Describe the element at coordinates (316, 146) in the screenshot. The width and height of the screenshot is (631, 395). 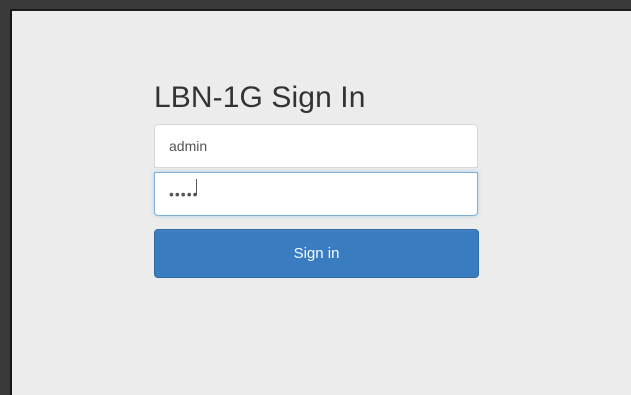
I see `username-input` at that location.